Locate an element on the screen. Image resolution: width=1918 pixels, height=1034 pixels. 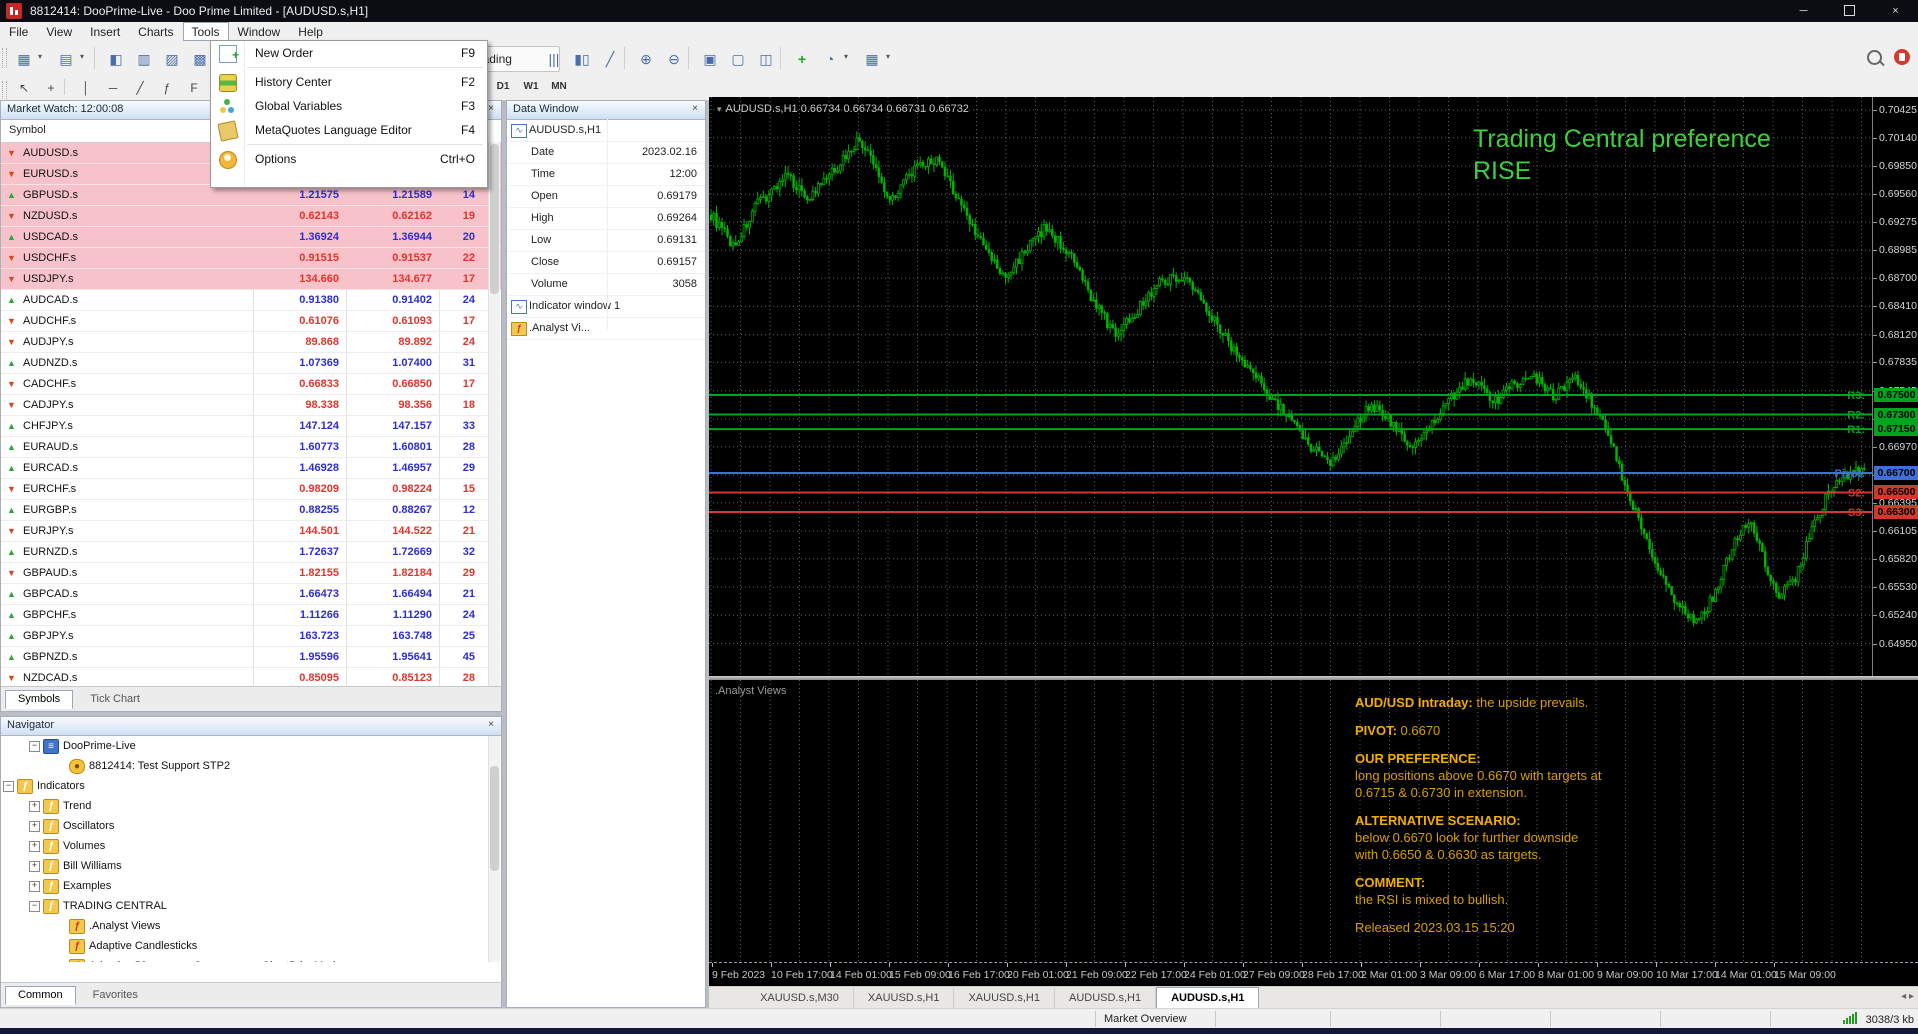
tree-item-trading-central: − ƒ TRADING CENTRAL is located at coordinates (251, 906).